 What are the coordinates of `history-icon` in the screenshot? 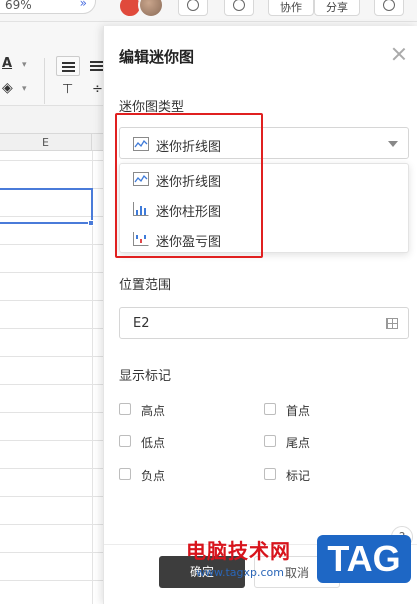 It's located at (193, 5).